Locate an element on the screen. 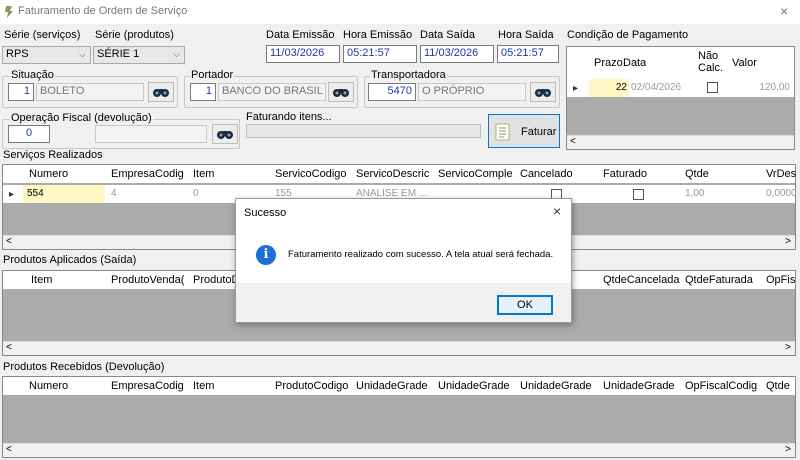 This screenshot has width=800, height=460. dialog-title: Sucesso is located at coordinates (265, 213).